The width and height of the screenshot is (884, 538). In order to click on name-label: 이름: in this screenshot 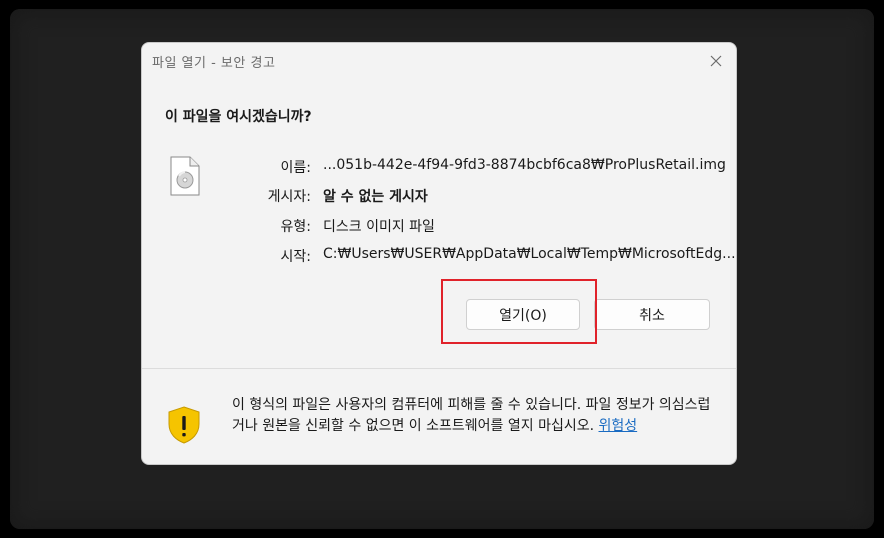, I will do `click(295, 168)`.